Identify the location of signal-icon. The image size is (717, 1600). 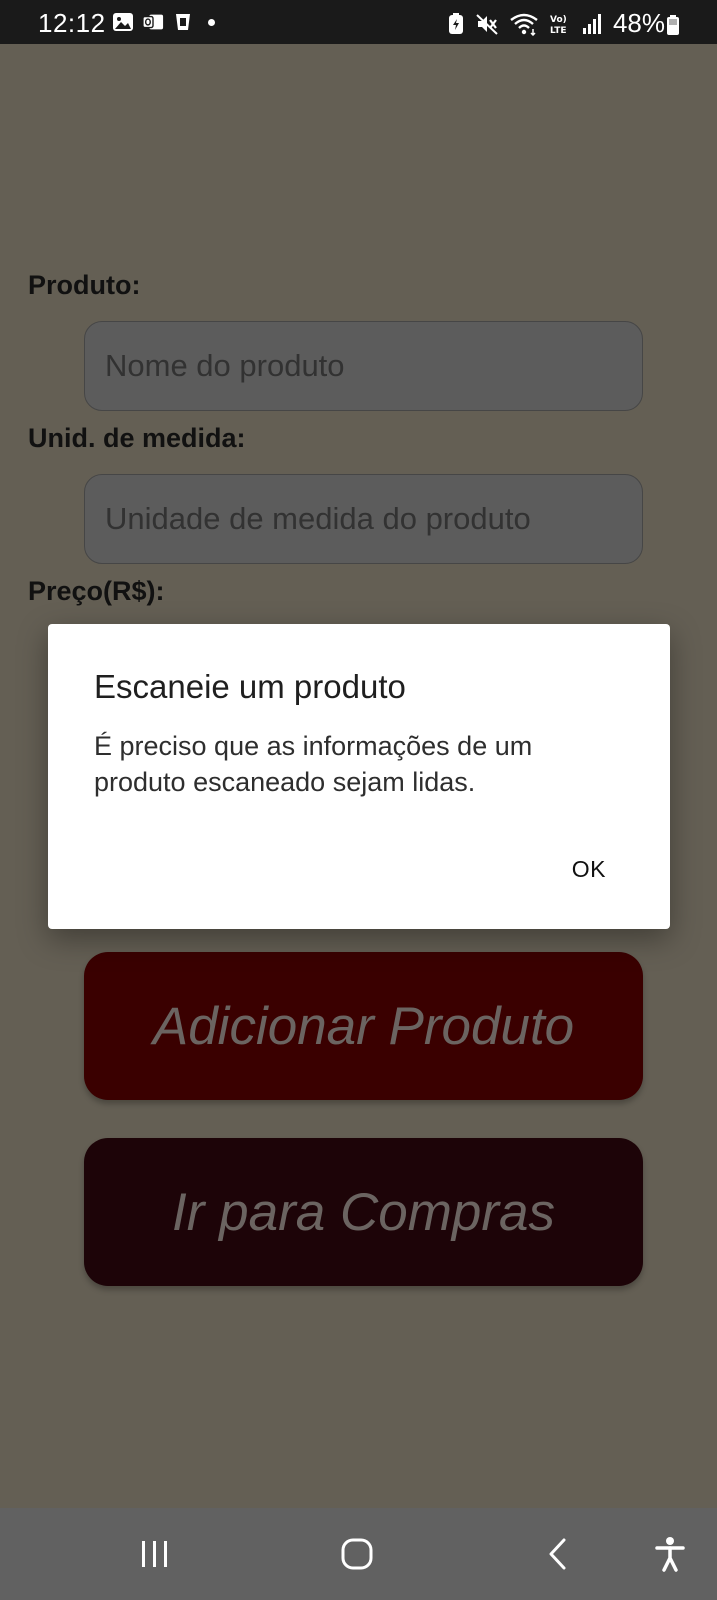
(592, 24).